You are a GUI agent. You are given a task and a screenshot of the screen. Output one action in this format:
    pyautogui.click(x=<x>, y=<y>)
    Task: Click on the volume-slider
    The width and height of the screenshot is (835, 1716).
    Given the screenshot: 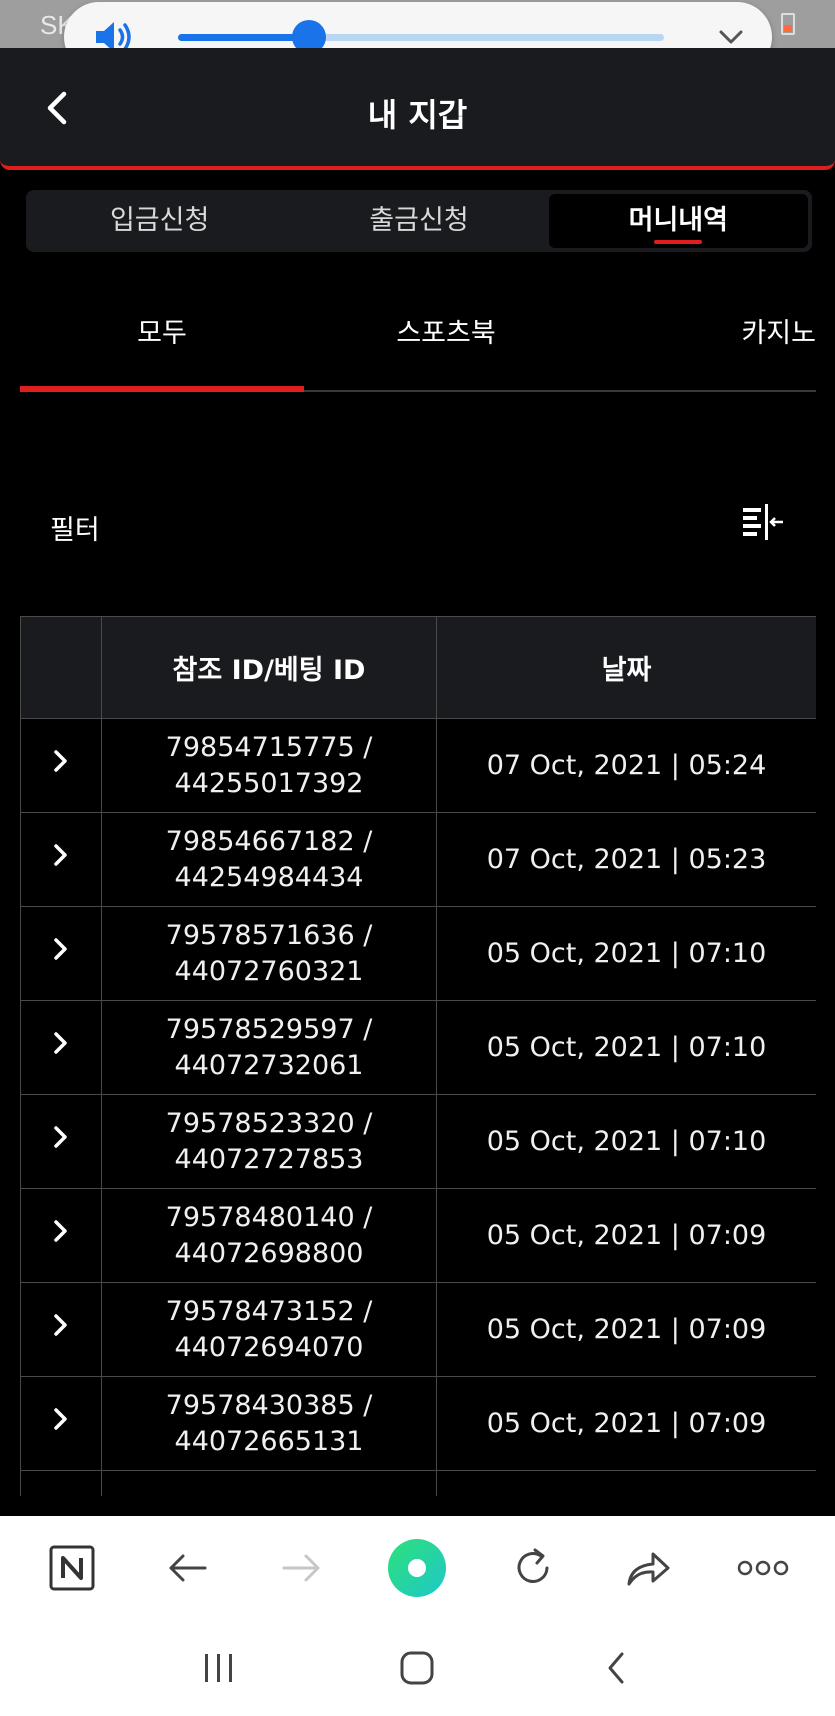 What is the action you would take?
    pyautogui.click(x=421, y=37)
    